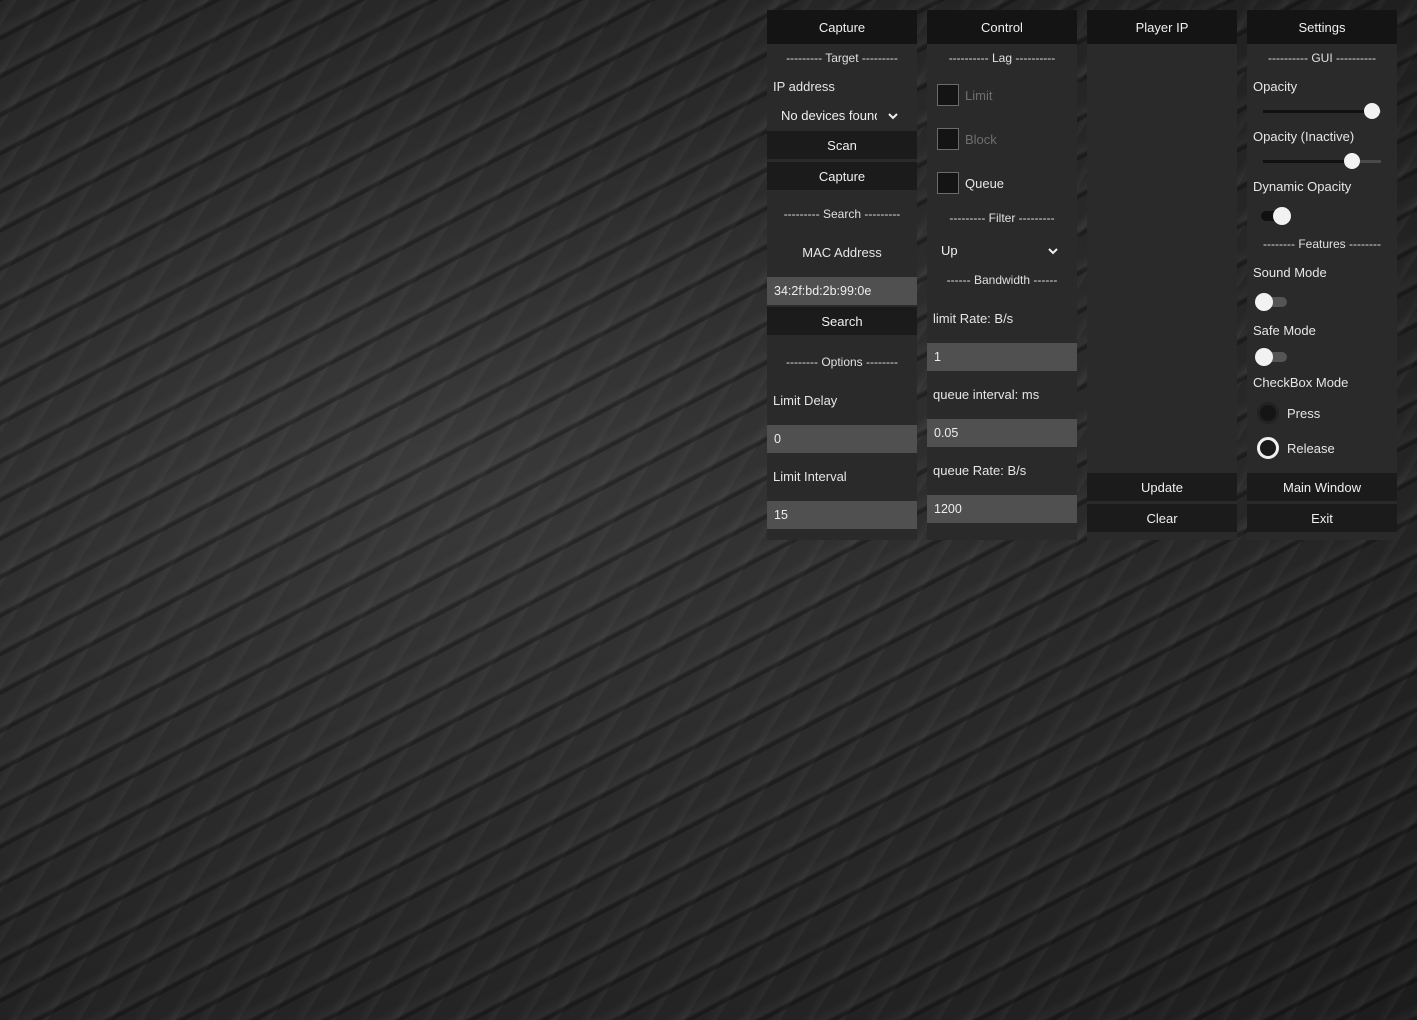 The height and width of the screenshot is (1020, 1417). What do you see at coordinates (949, 250) in the screenshot?
I see `filter-selected: Up` at bounding box center [949, 250].